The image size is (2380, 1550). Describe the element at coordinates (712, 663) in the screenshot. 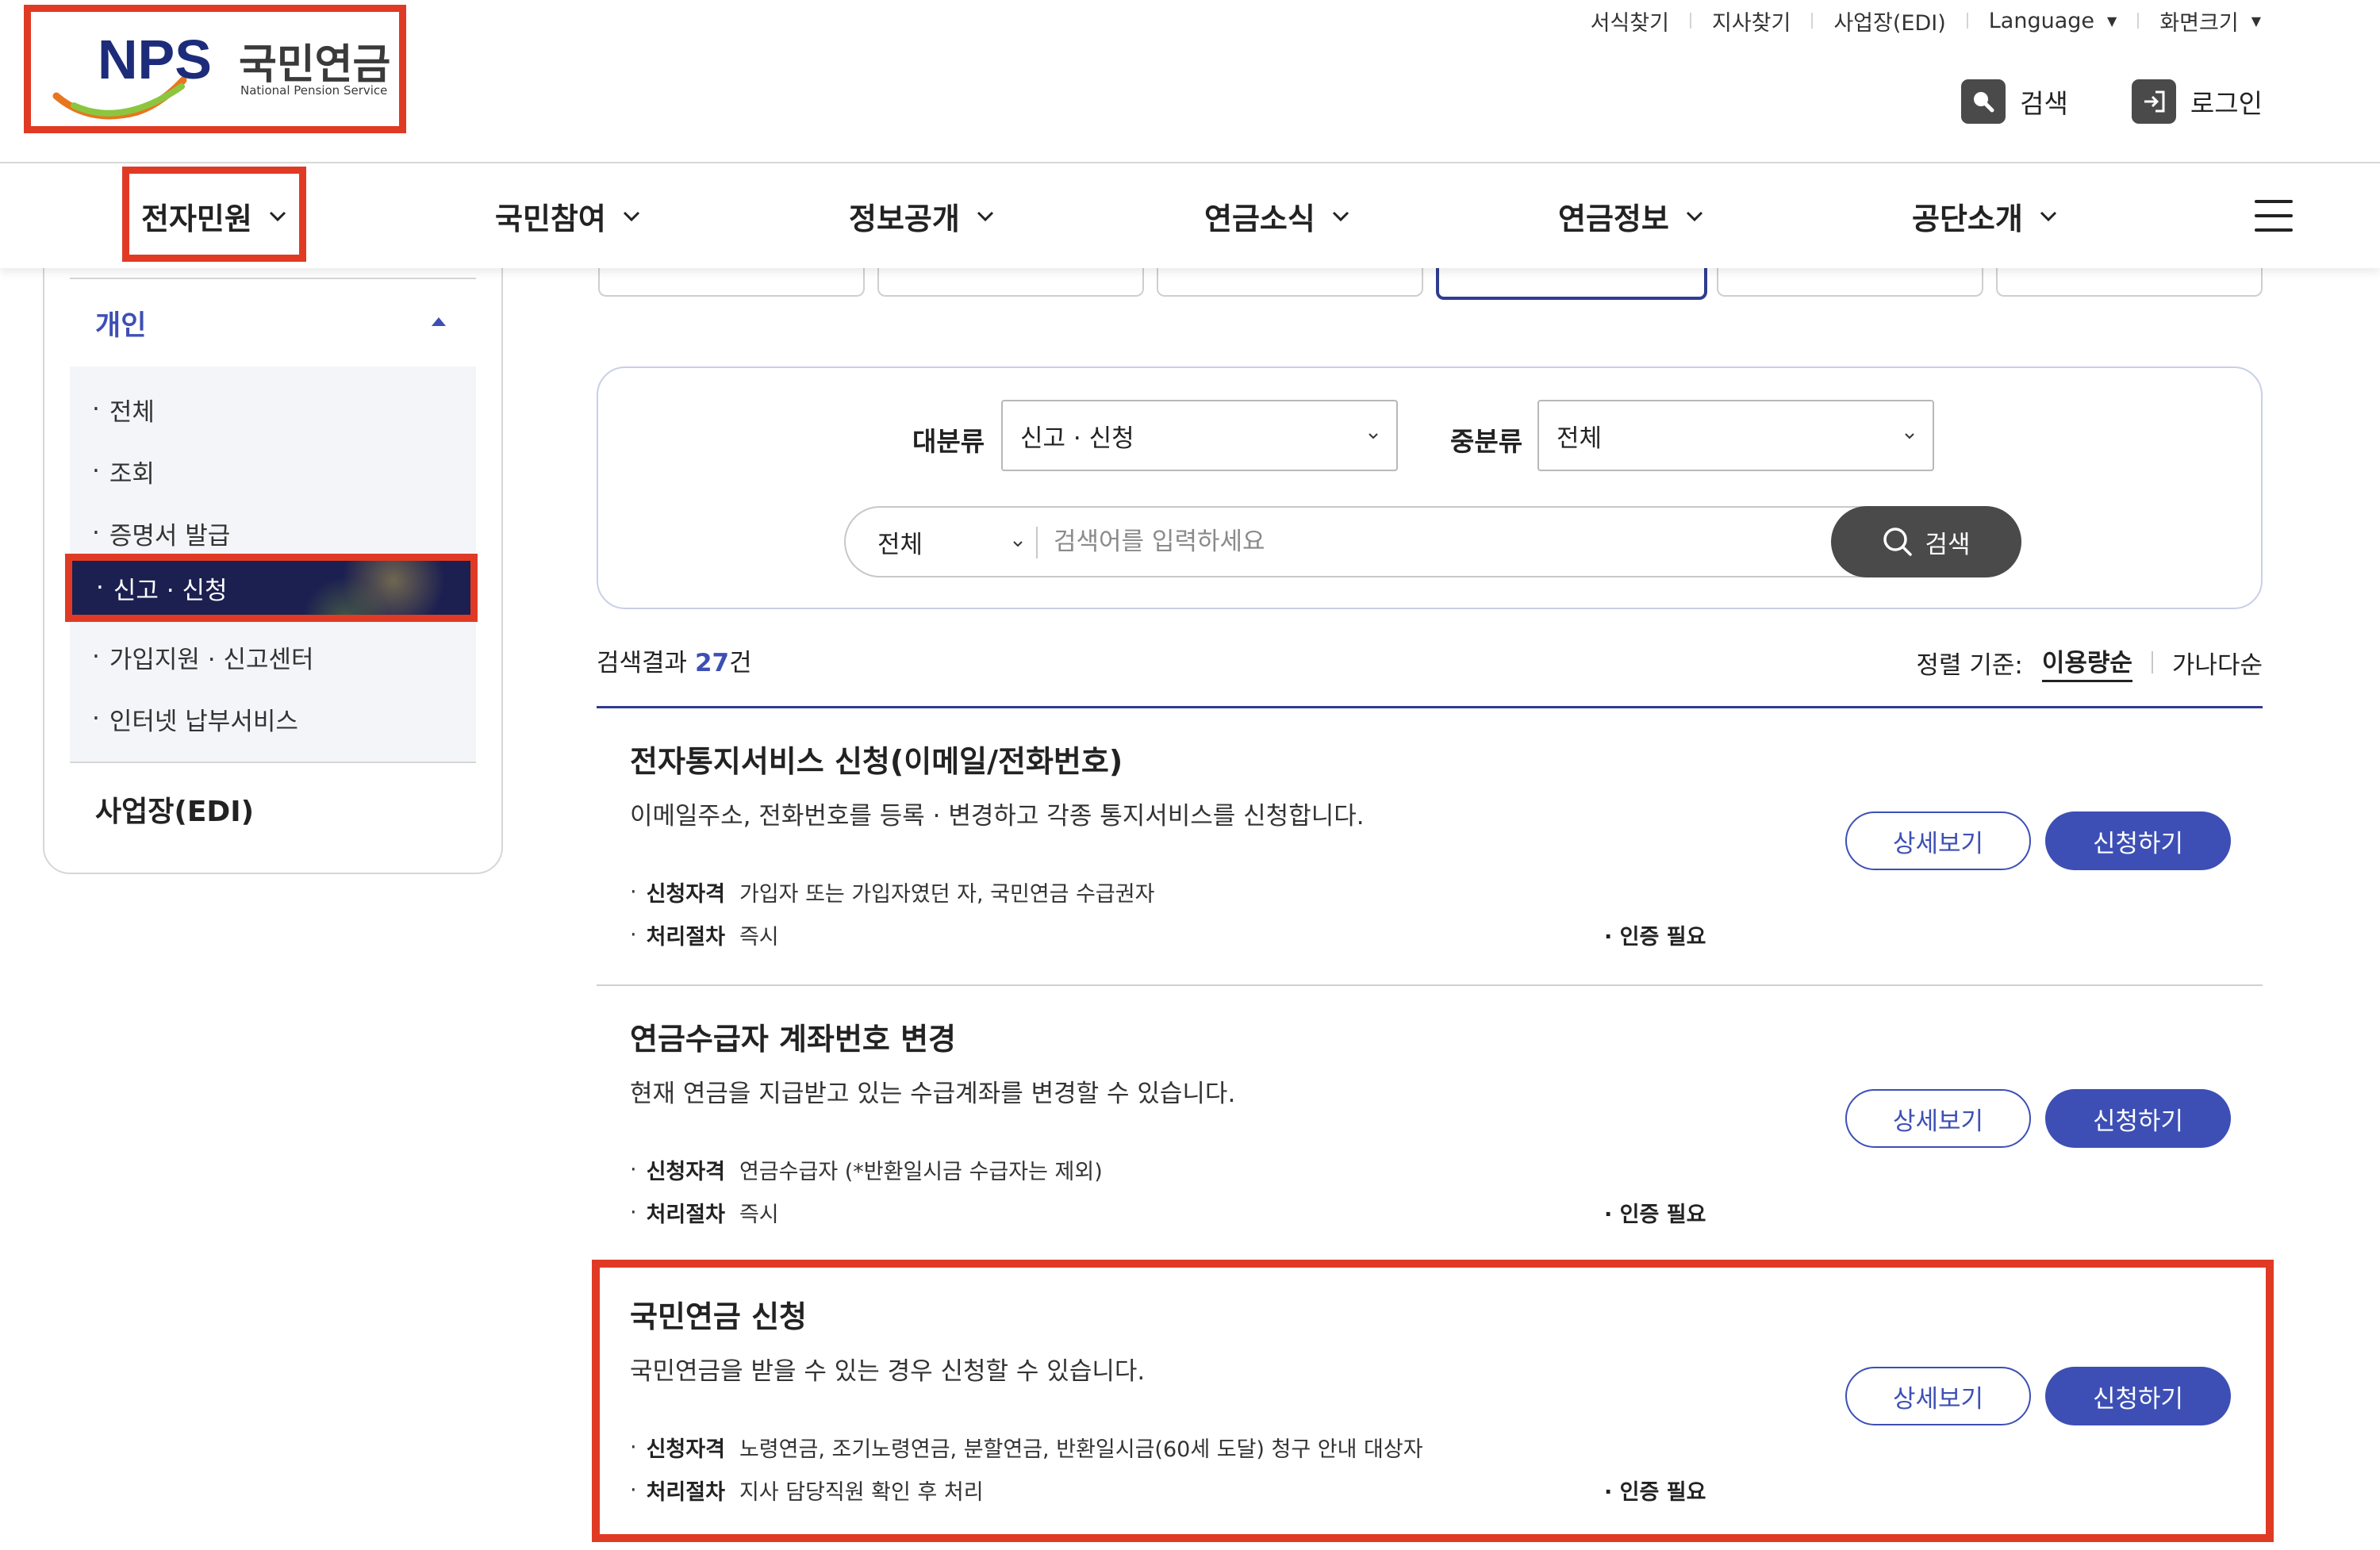

I see `result-count-number: 27` at that location.